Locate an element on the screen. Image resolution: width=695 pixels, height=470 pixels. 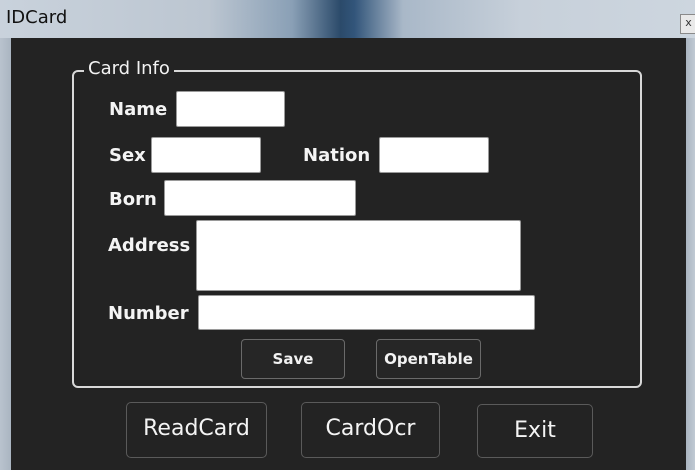
born-input is located at coordinates (260, 198).